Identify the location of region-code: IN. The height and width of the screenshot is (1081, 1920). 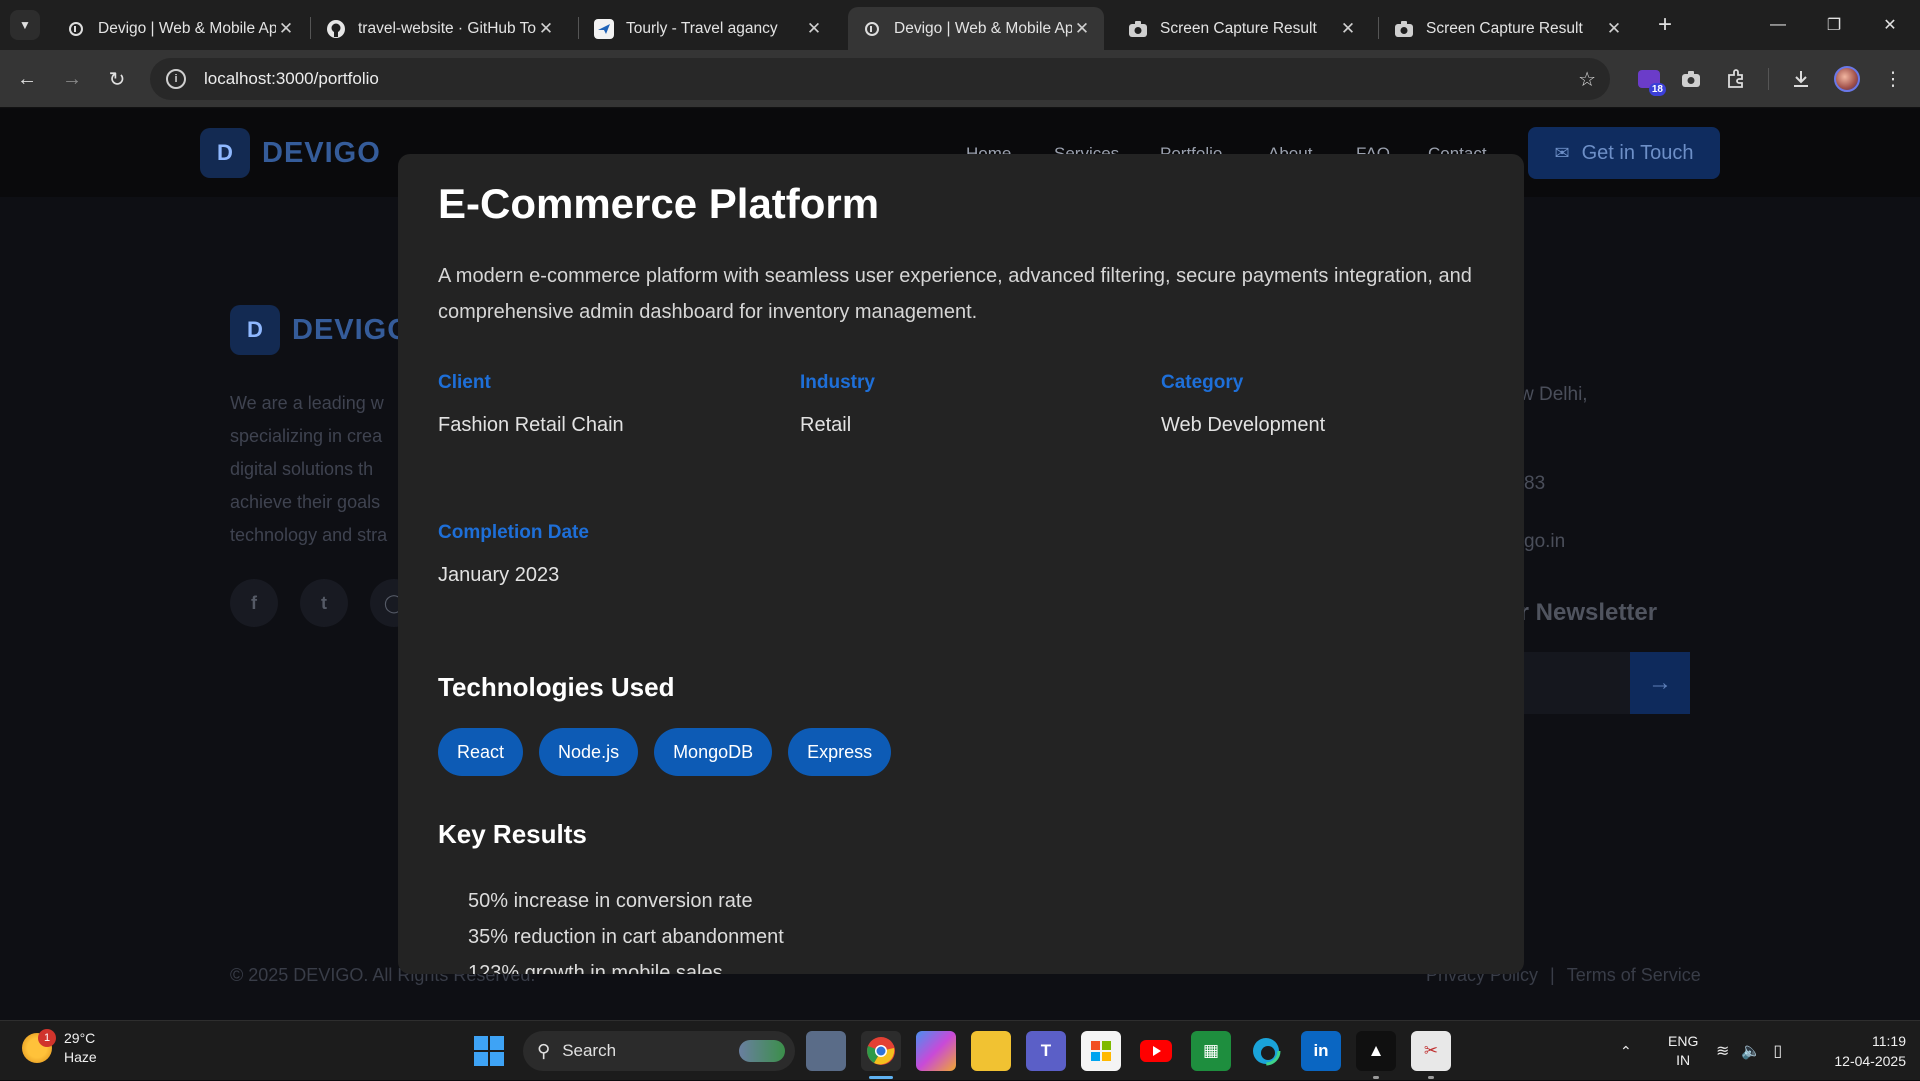
(1683, 1060).